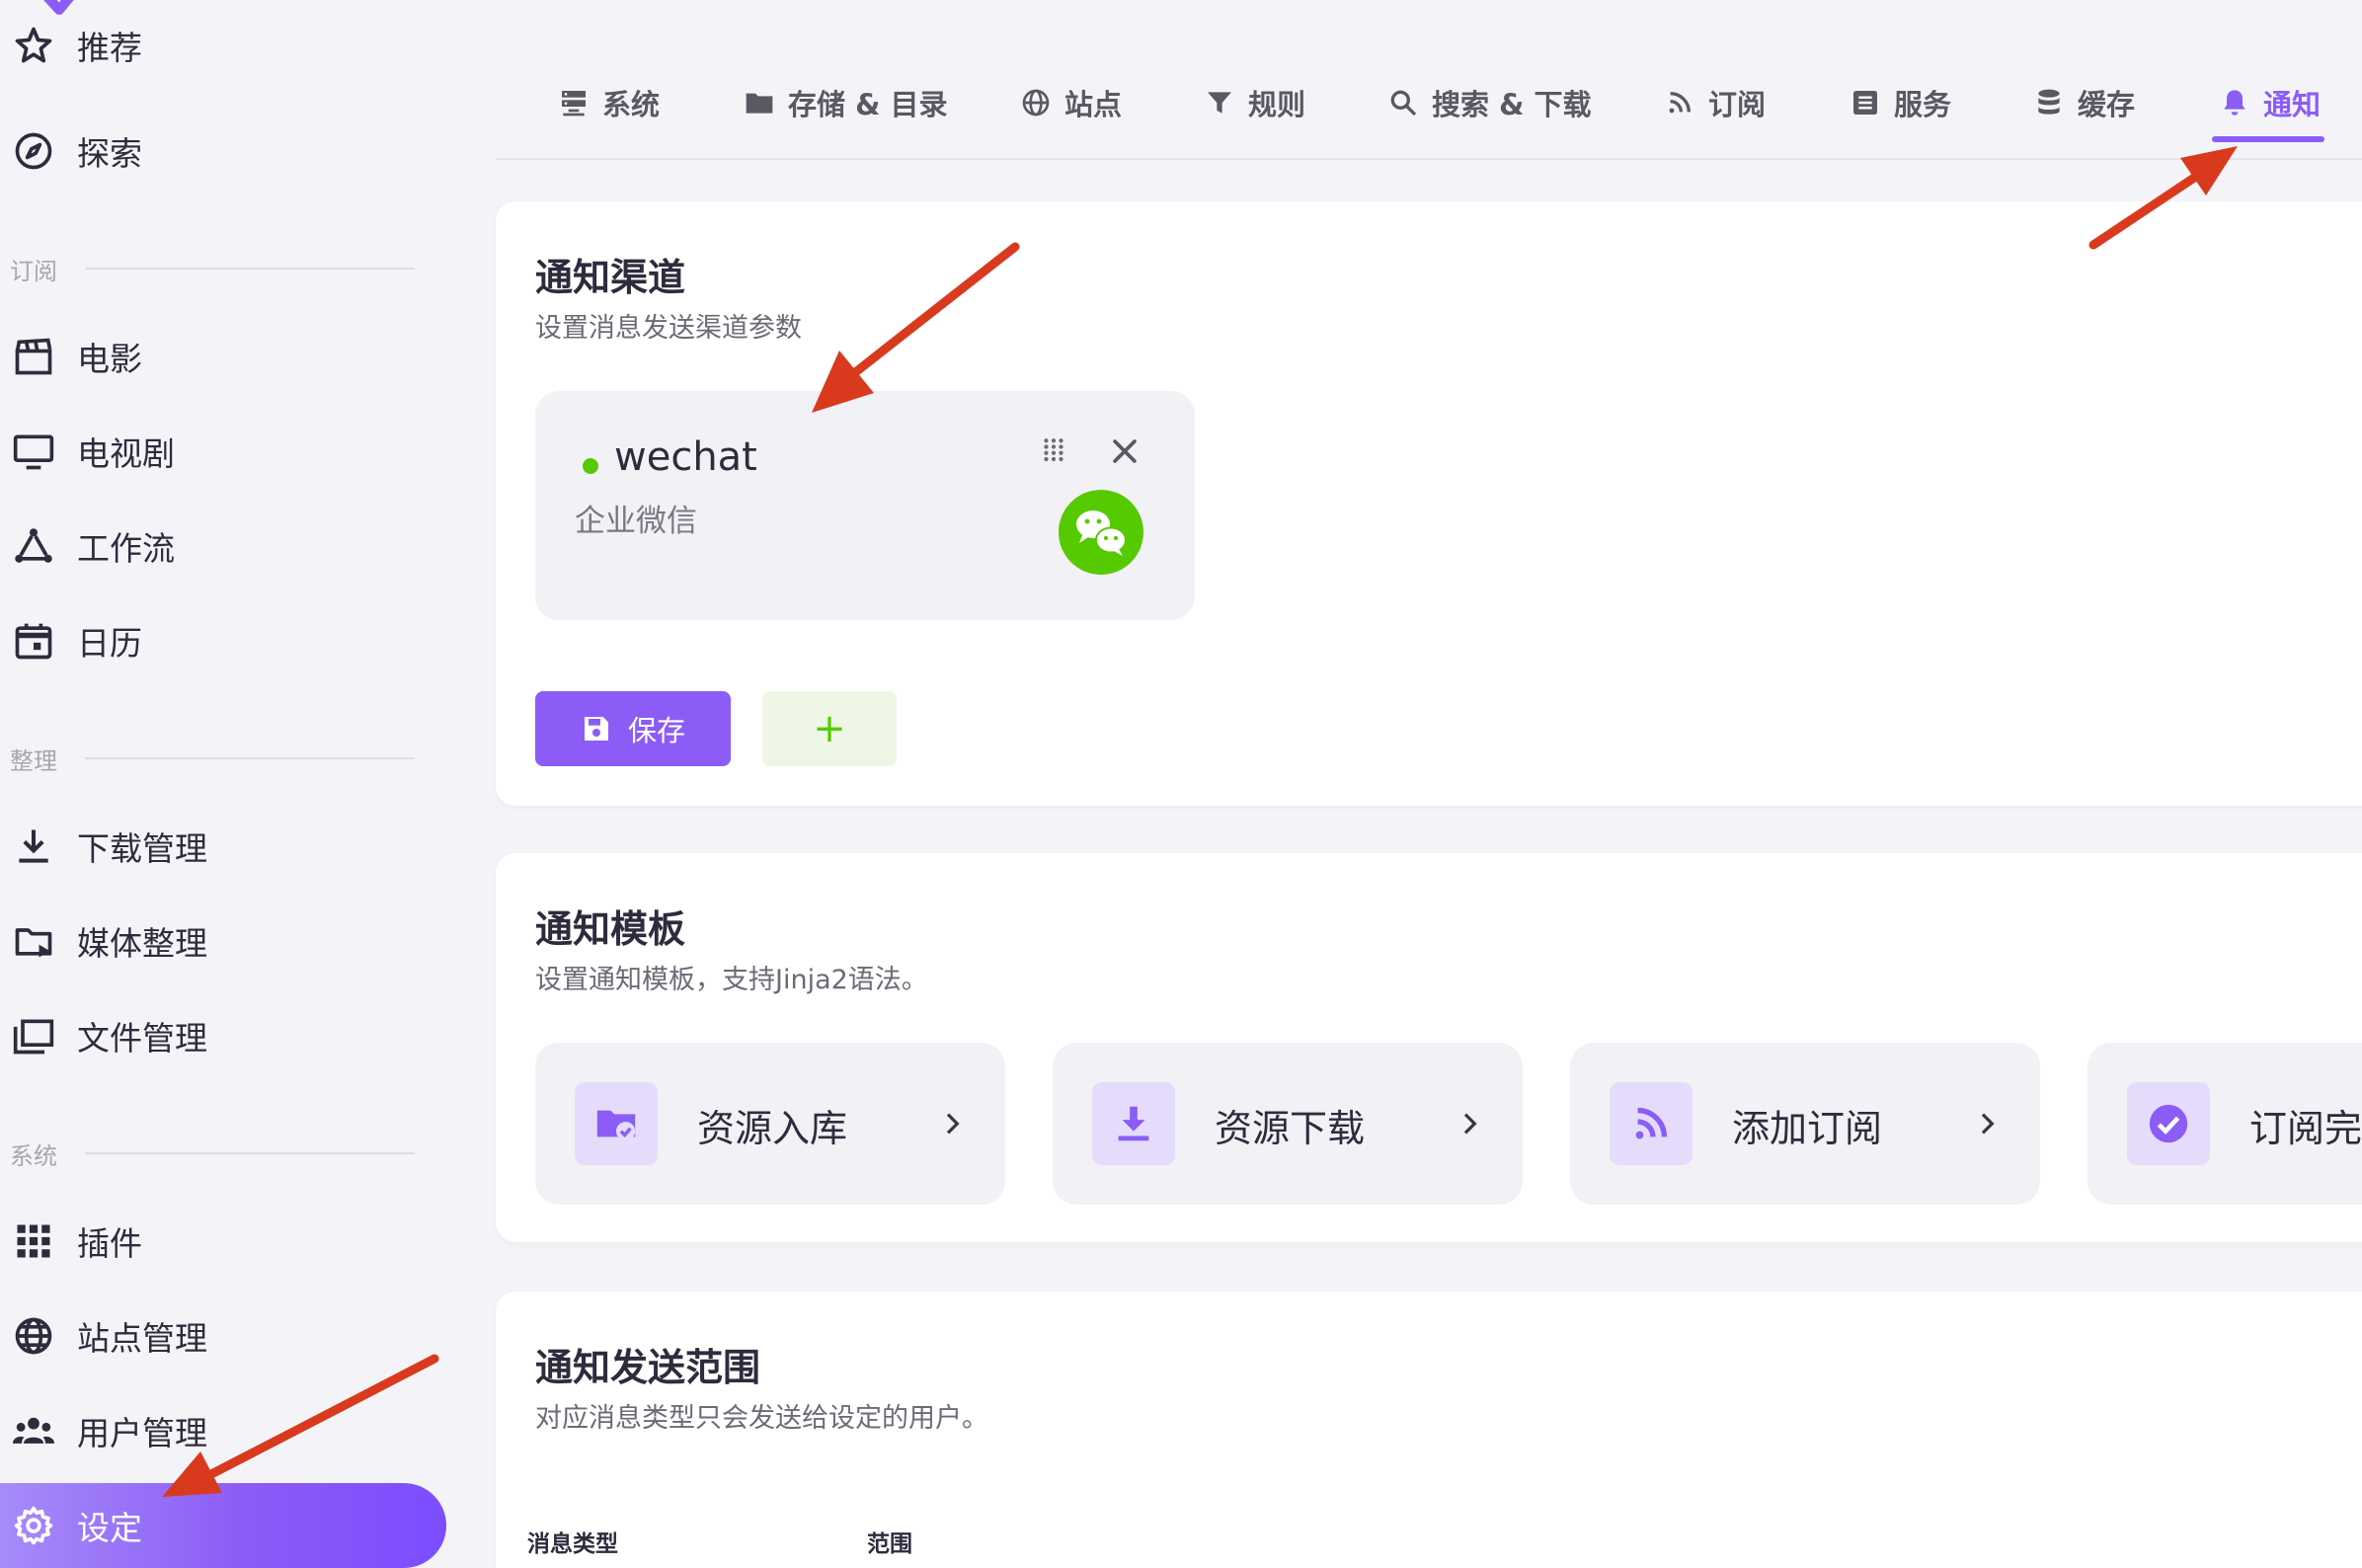 This screenshot has width=2362, height=1568. What do you see at coordinates (608, 102) in the screenshot?
I see `tab-system: 系统` at bounding box center [608, 102].